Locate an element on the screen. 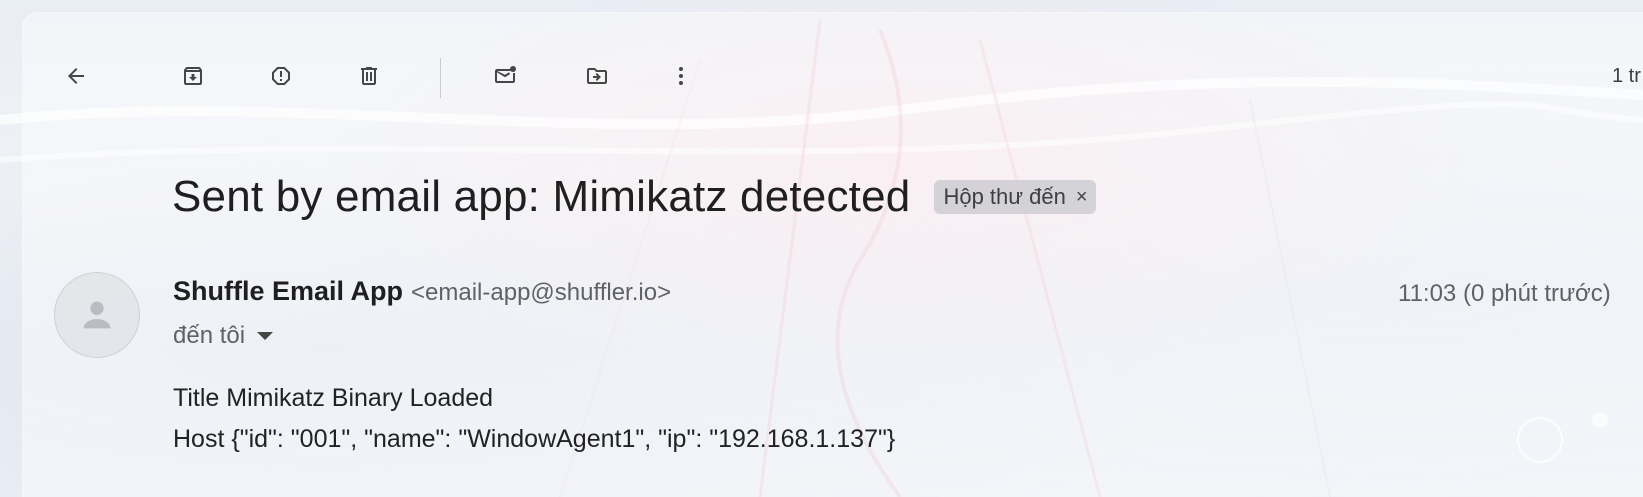 The image size is (1643, 497). email-subject: Sent by email app: Mimikatz detected is located at coordinates (541, 196).